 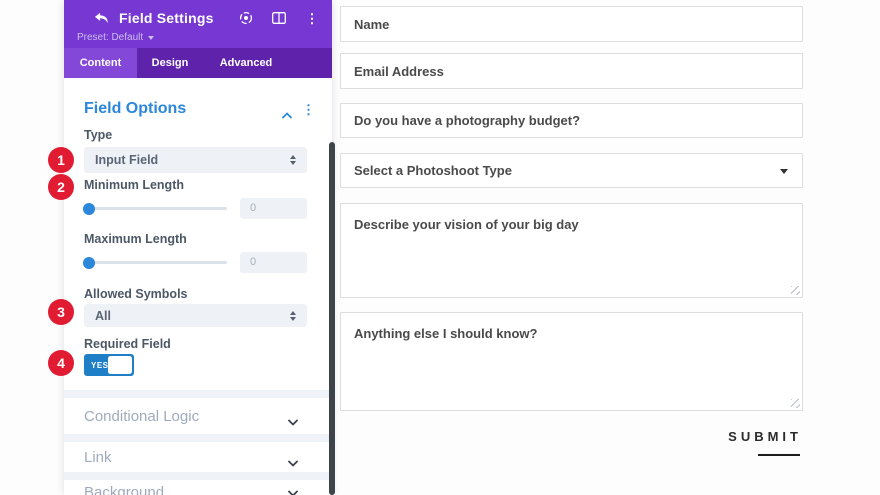 I want to click on section-title: Background, so click(x=124, y=489).